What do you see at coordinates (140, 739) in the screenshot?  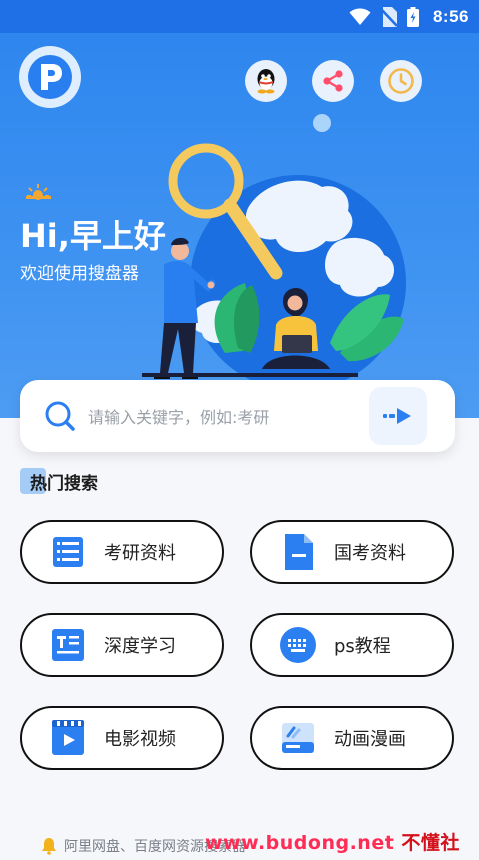 I see `category-label: 电影视频` at bounding box center [140, 739].